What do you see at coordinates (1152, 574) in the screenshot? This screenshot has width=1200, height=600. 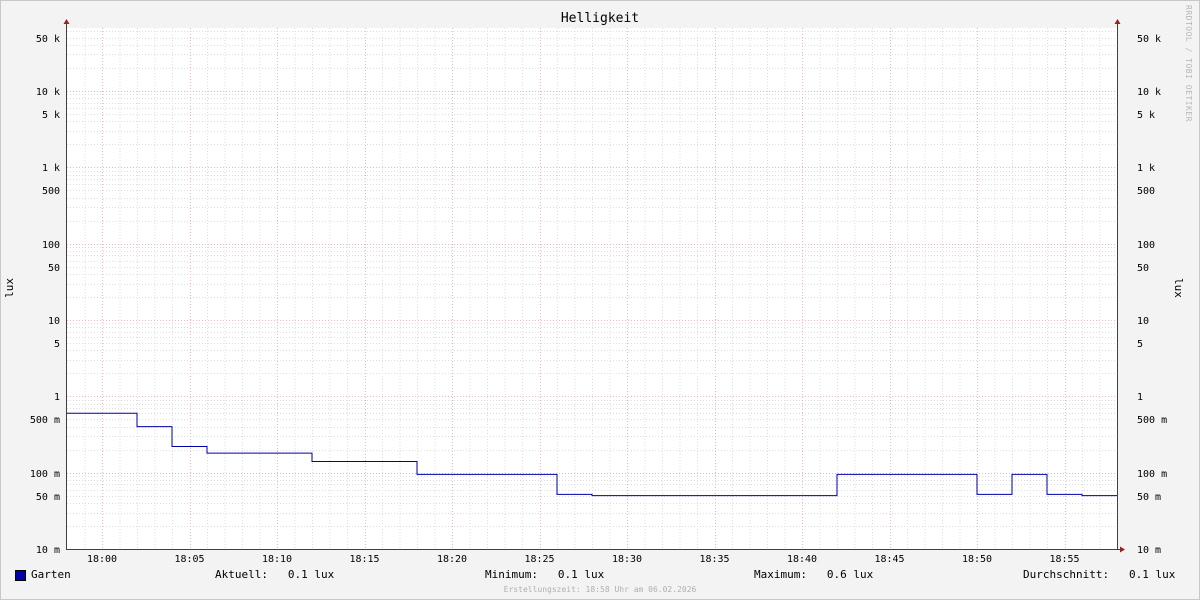 I see `stat-average-value: 0.1 lux` at bounding box center [1152, 574].